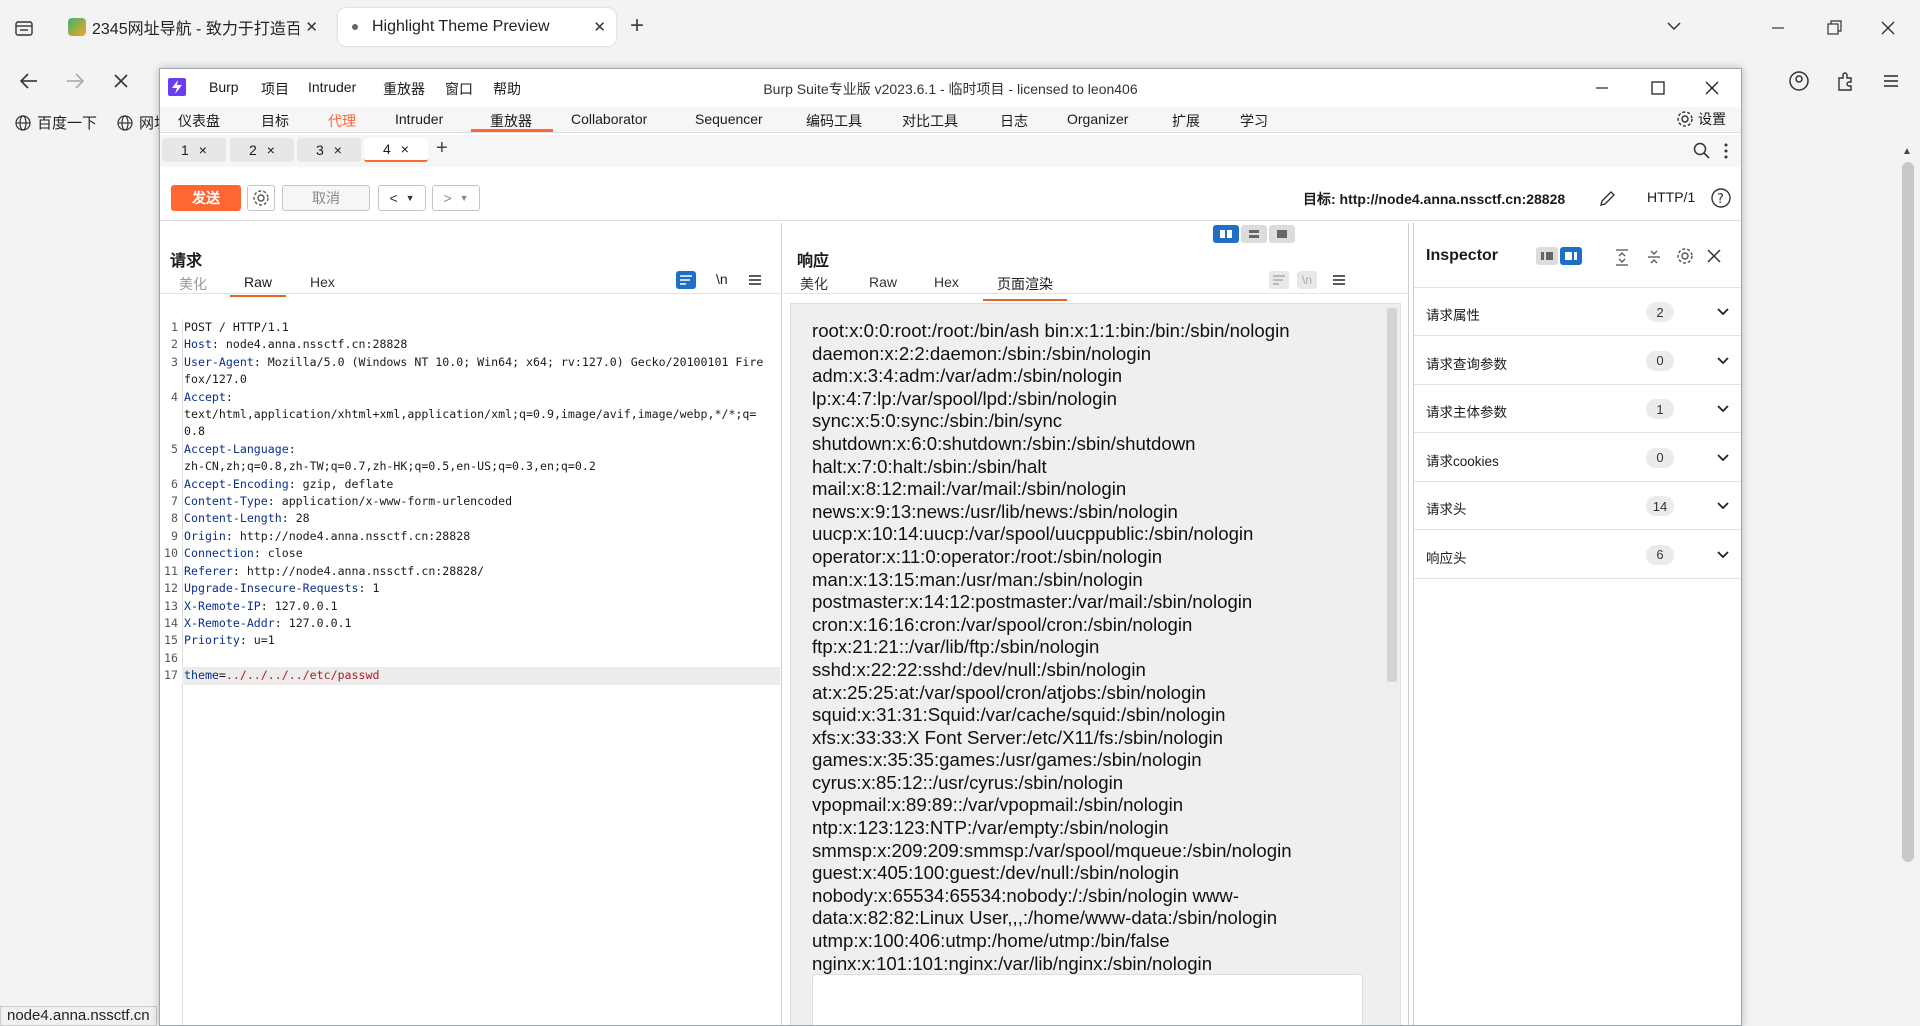  I want to click on send-button: 发送, so click(206, 198).